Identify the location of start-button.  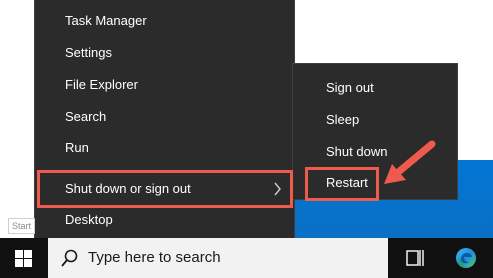
(24, 258).